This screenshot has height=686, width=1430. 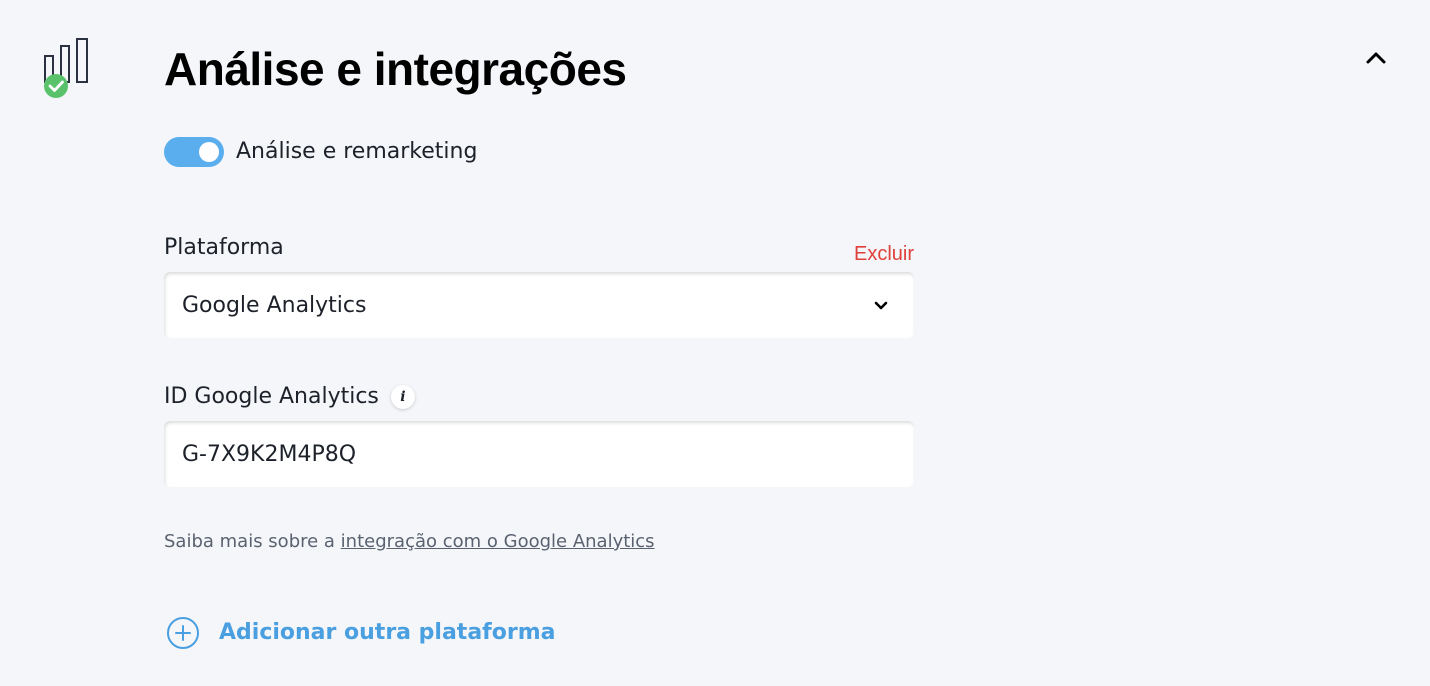 What do you see at coordinates (498, 541) in the screenshot?
I see `ga-integration-help-link: integração com o Google Analytics` at bounding box center [498, 541].